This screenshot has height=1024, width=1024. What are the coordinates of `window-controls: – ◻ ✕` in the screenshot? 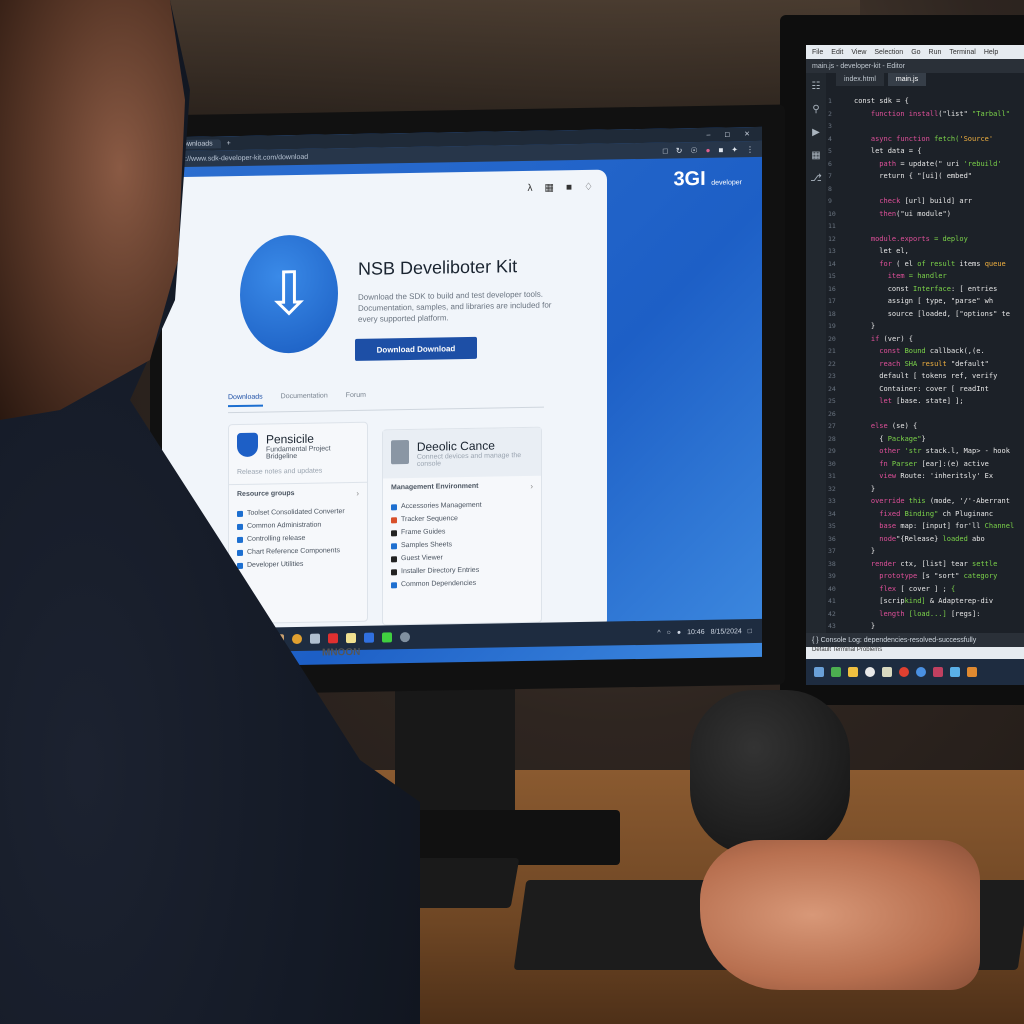 It's located at (731, 134).